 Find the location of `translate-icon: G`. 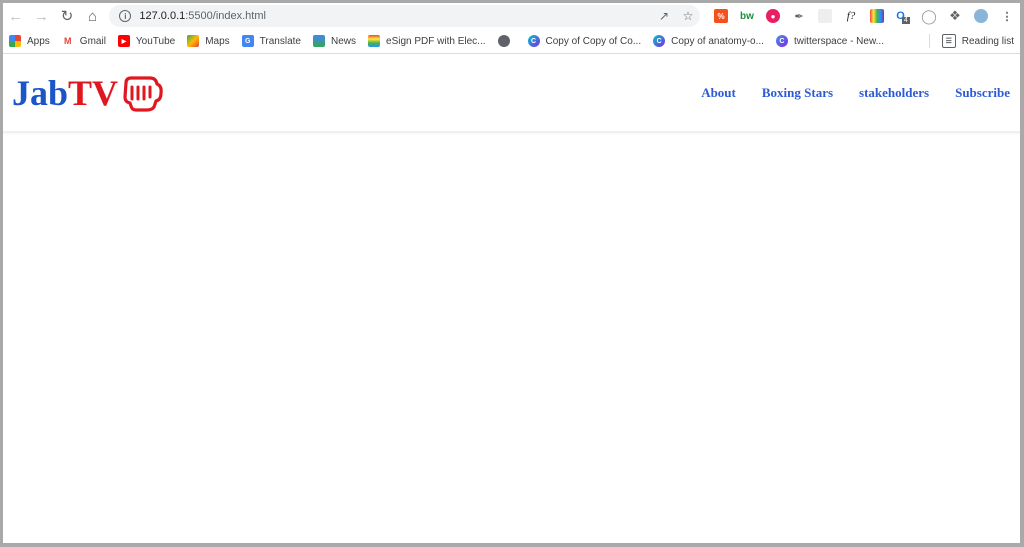

translate-icon: G is located at coordinates (247, 41).